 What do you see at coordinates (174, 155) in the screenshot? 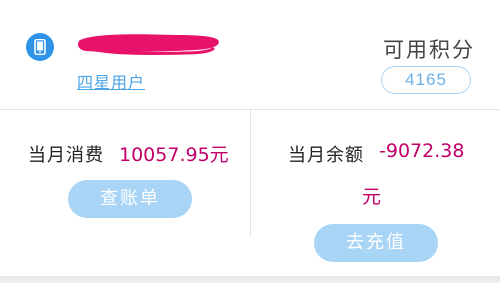
I see `consumption-amount: 10057.95元` at bounding box center [174, 155].